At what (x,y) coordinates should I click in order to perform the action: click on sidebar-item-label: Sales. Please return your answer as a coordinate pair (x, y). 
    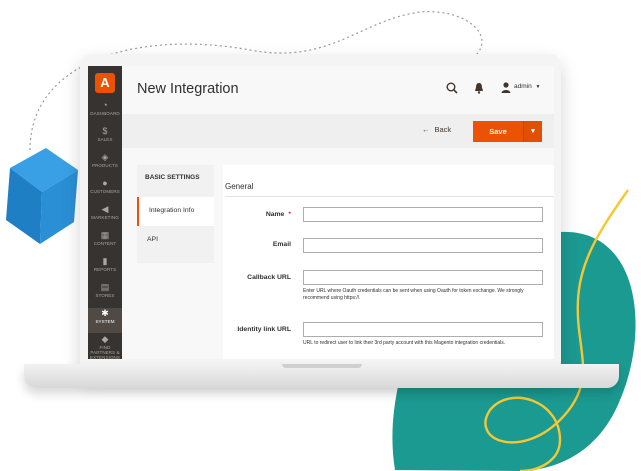
    Looking at the image, I should click on (105, 139).